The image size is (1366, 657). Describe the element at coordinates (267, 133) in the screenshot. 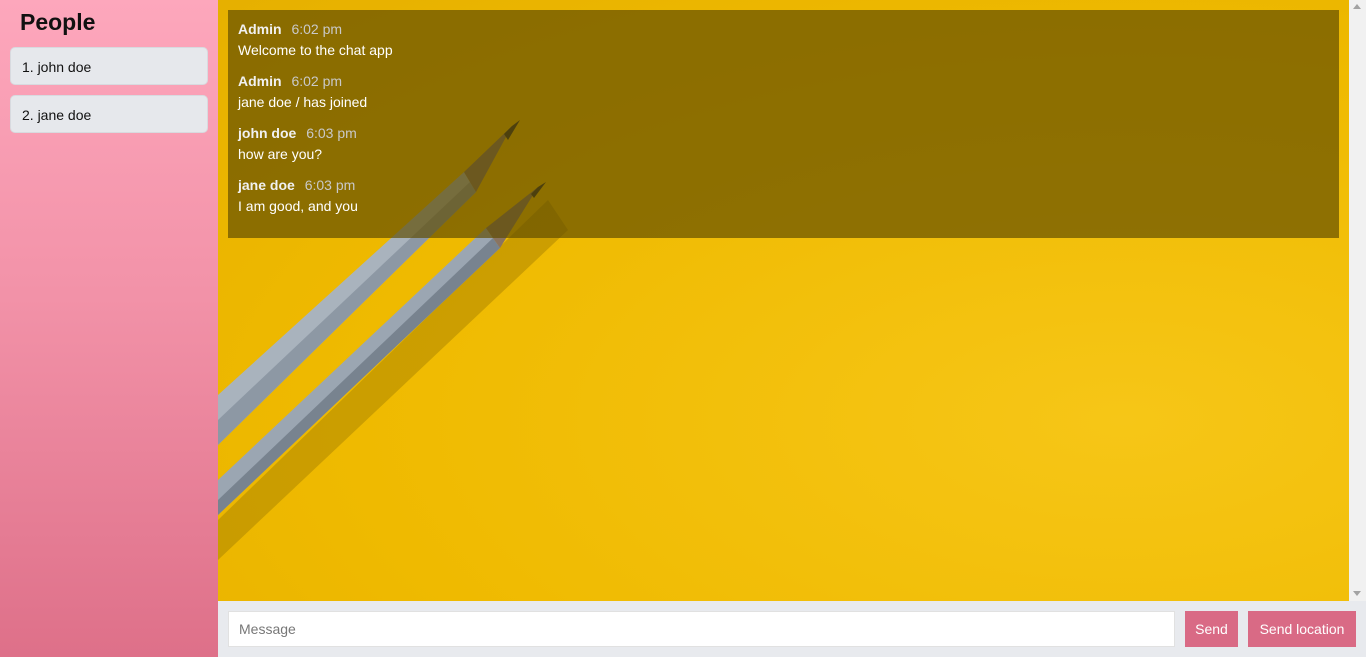

I see `message-author: john doe` at that location.